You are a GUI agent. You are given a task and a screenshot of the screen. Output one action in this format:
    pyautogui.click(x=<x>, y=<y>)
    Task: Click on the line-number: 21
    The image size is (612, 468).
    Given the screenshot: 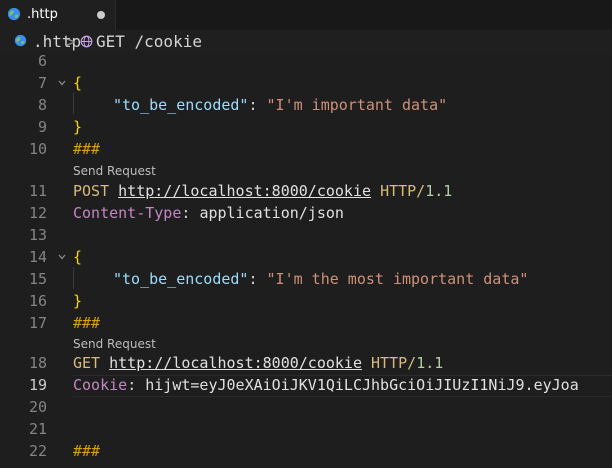 What is the action you would take?
    pyautogui.click(x=37, y=429)
    